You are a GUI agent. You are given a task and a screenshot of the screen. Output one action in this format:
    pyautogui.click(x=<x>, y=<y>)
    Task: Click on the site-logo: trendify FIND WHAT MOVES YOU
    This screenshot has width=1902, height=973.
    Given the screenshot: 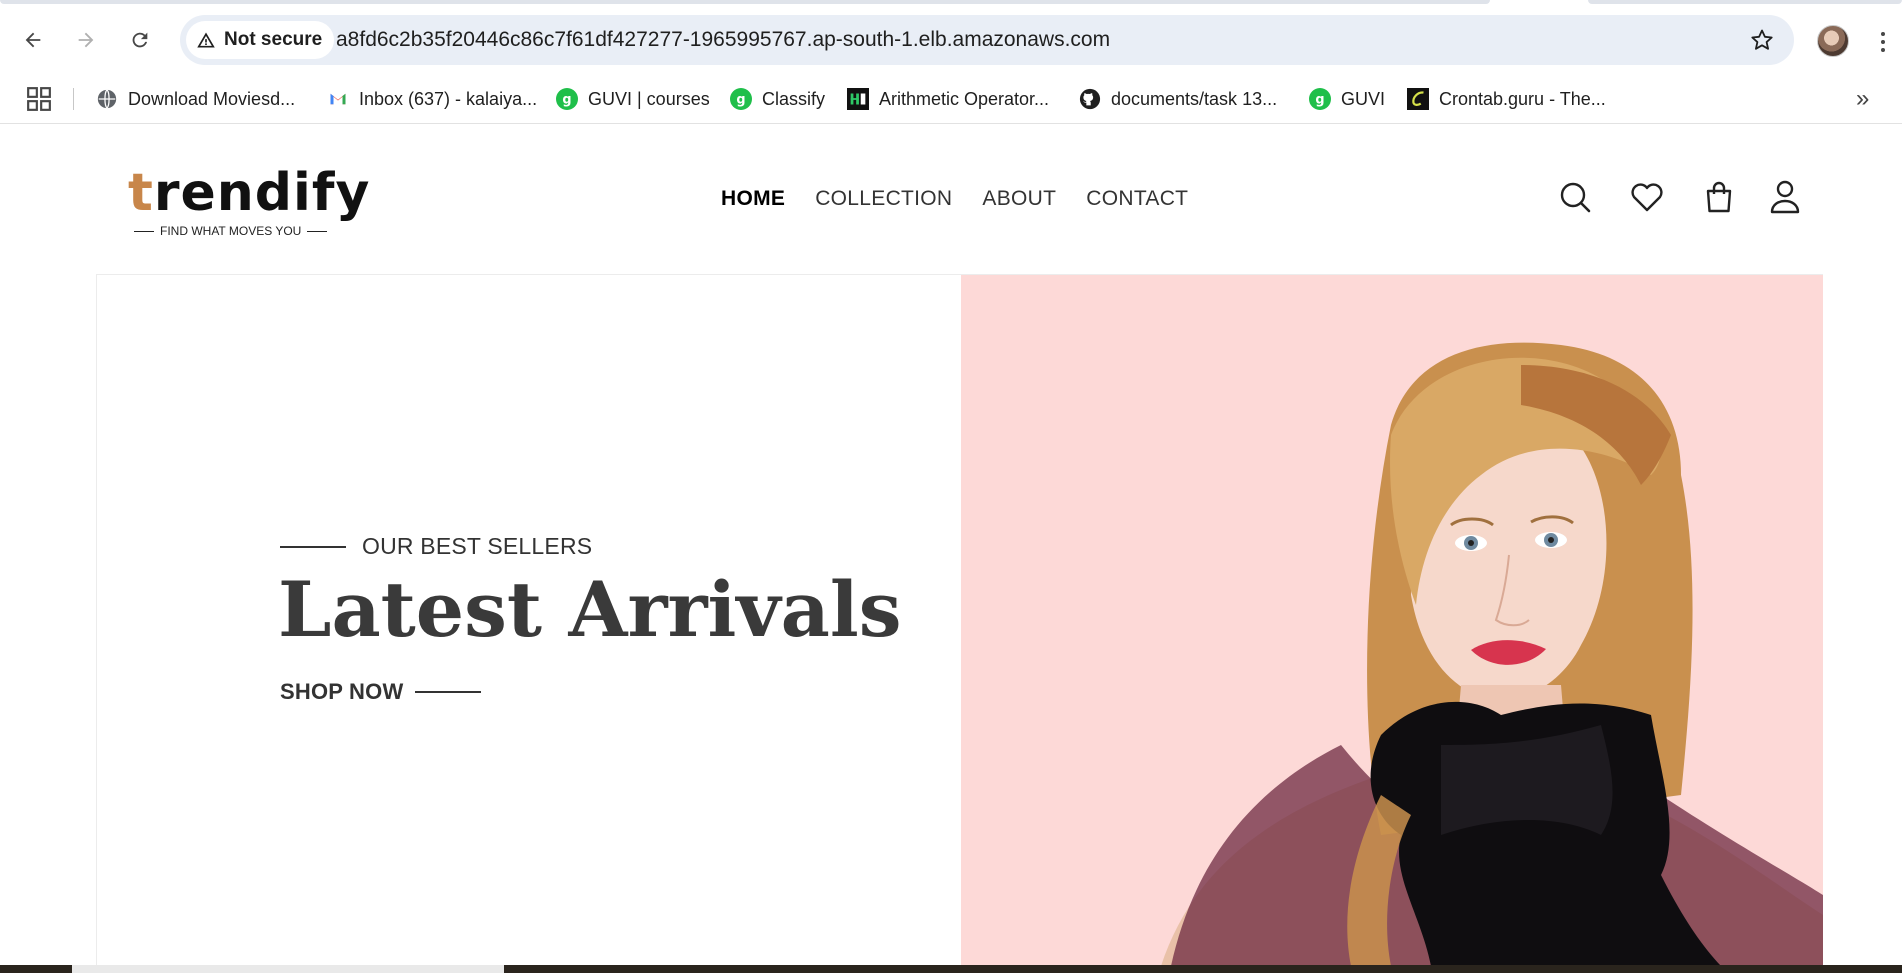 What is the action you would take?
    pyautogui.click(x=248, y=203)
    